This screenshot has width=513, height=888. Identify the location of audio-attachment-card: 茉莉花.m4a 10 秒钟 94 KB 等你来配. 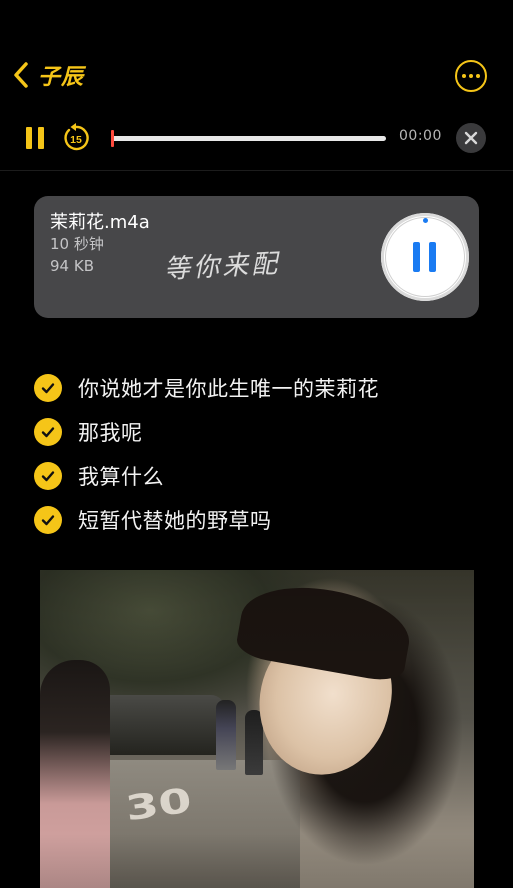
(256, 257).